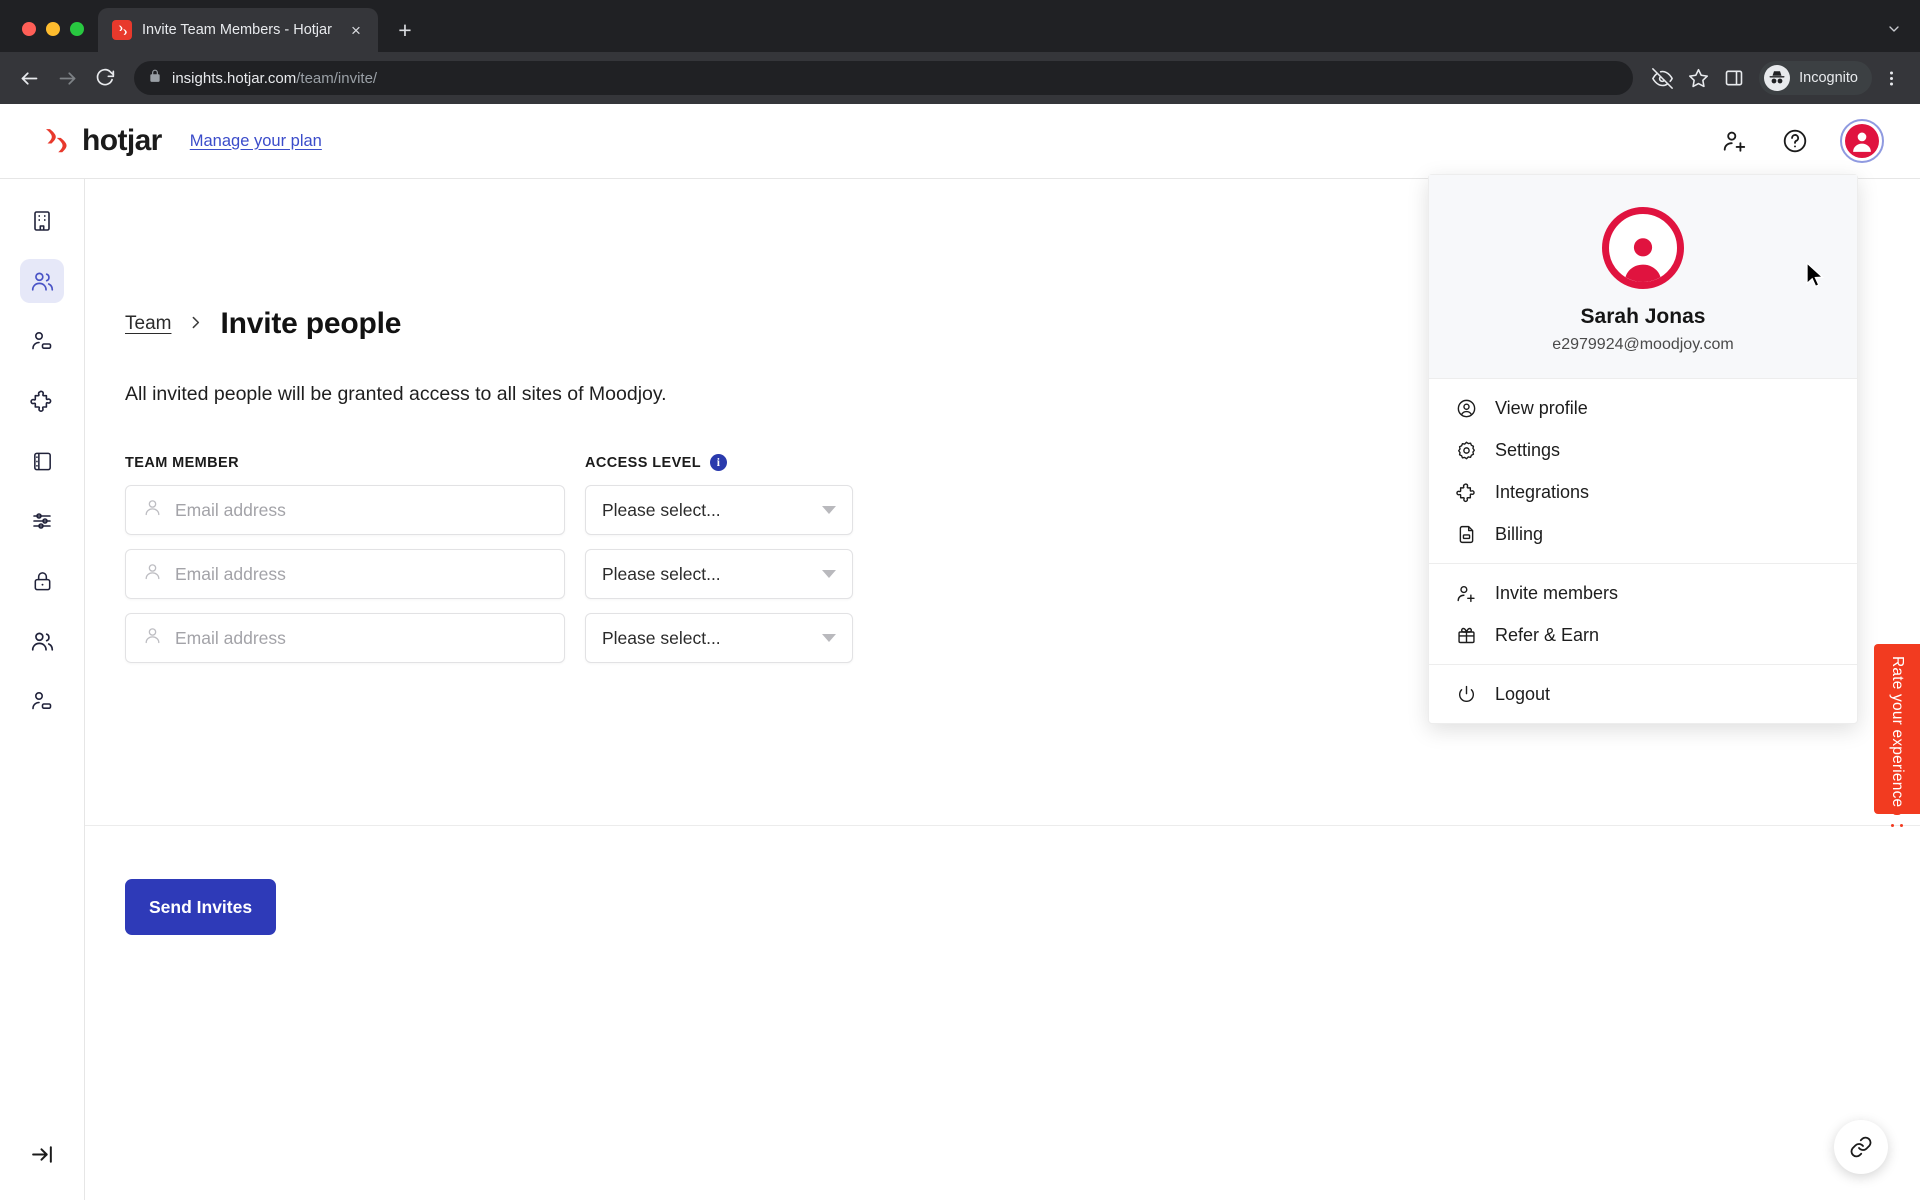  Describe the element at coordinates (1795, 141) in the screenshot. I see `question-circle-icon` at that location.